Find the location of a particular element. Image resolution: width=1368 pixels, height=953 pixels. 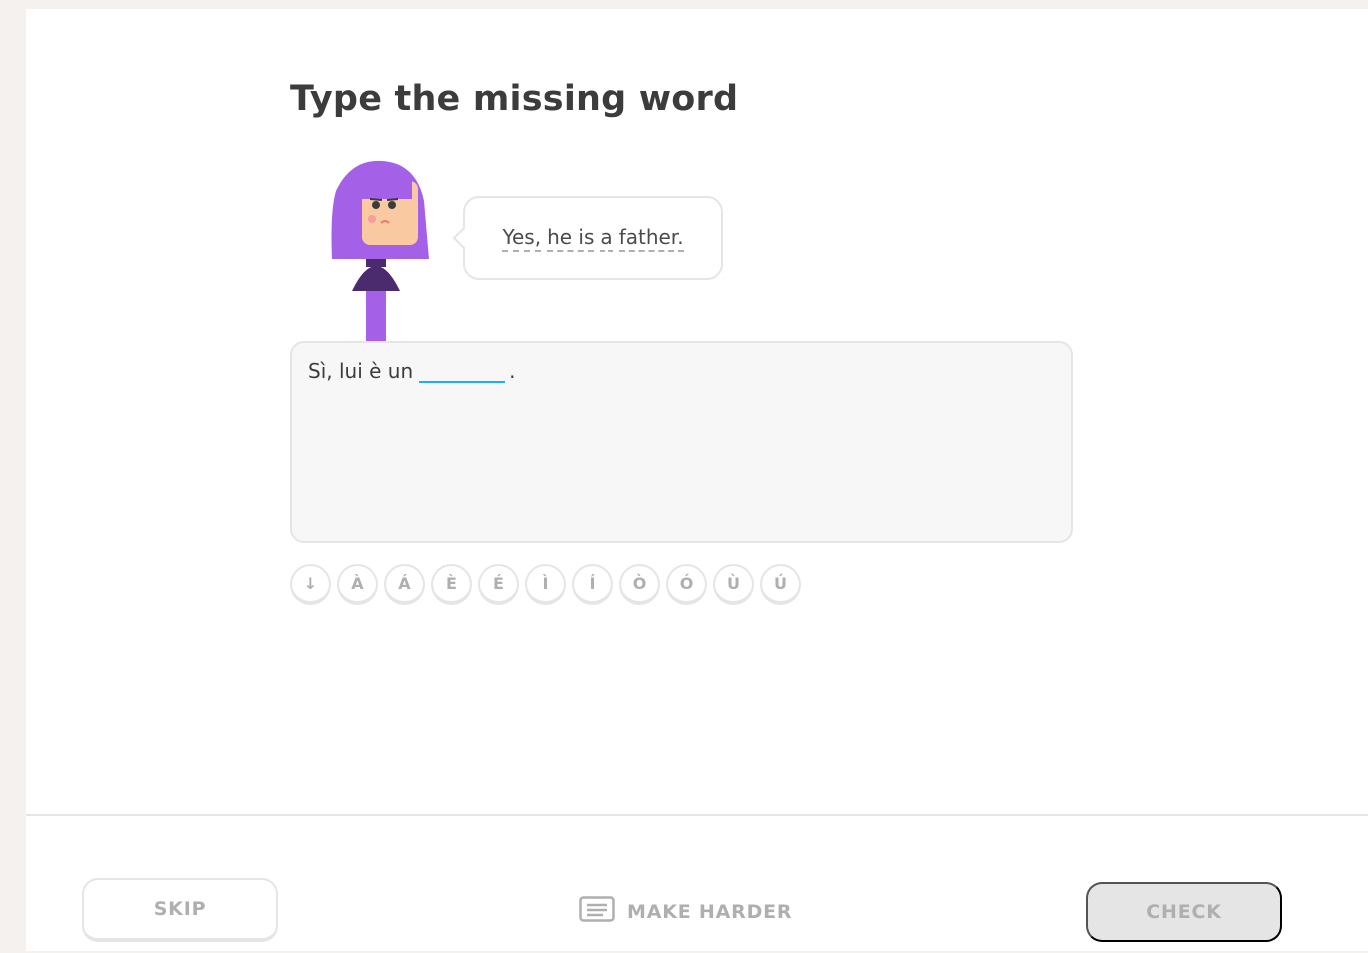

char-key: É is located at coordinates (498, 584).